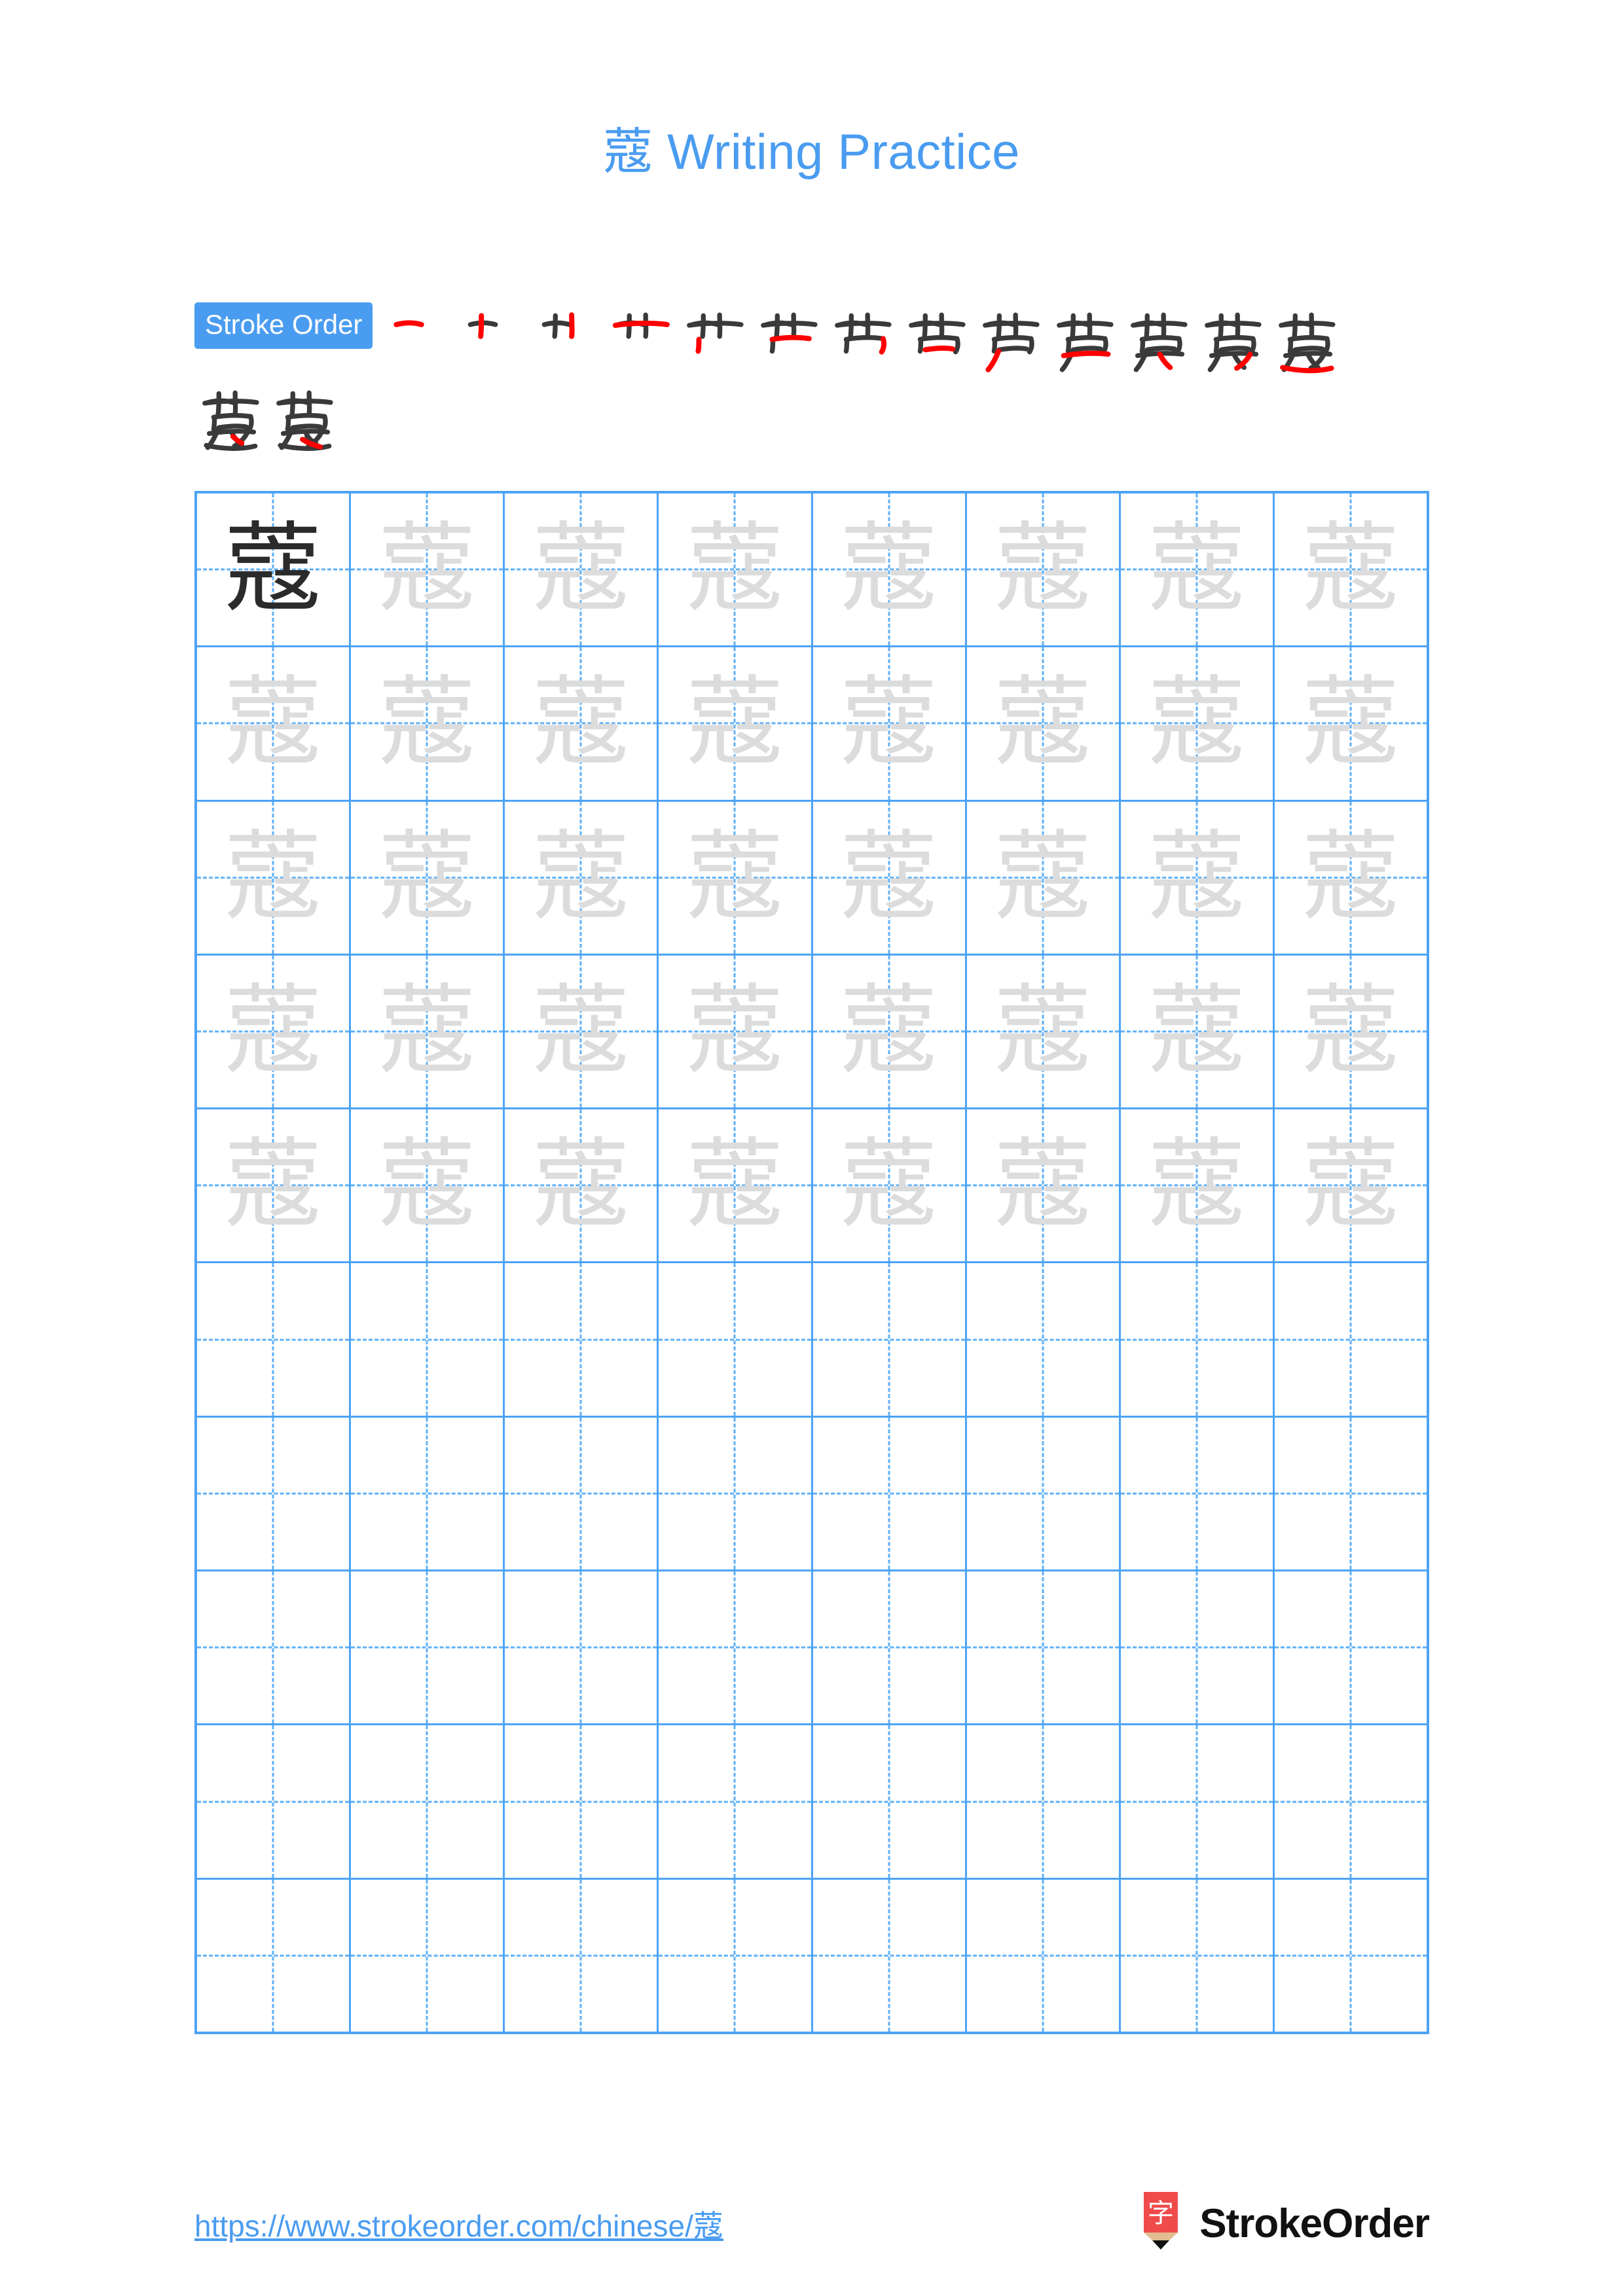 The width and height of the screenshot is (1623, 2296). What do you see at coordinates (274, 1801) in the screenshot?
I see `practice-cell-r9-c1` at bounding box center [274, 1801].